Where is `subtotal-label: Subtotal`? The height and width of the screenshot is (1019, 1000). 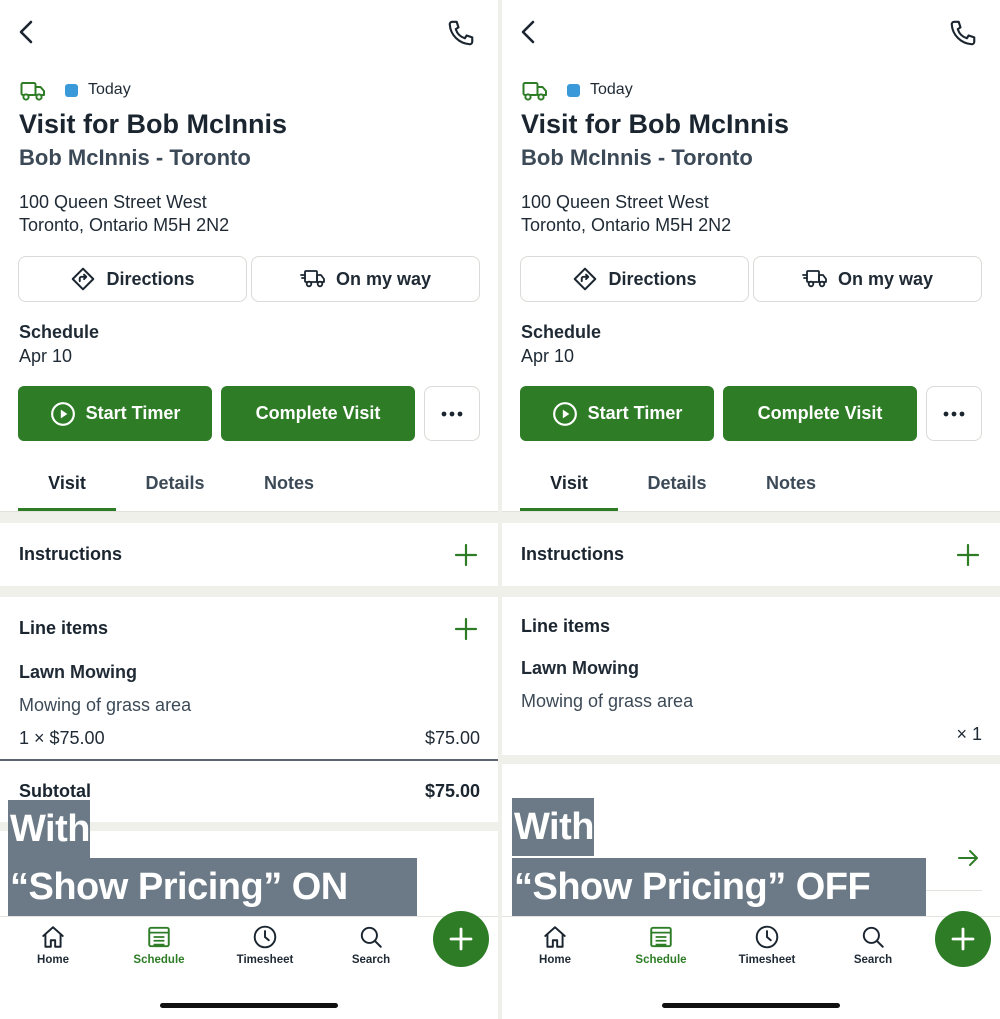 subtotal-label: Subtotal is located at coordinates (55, 791).